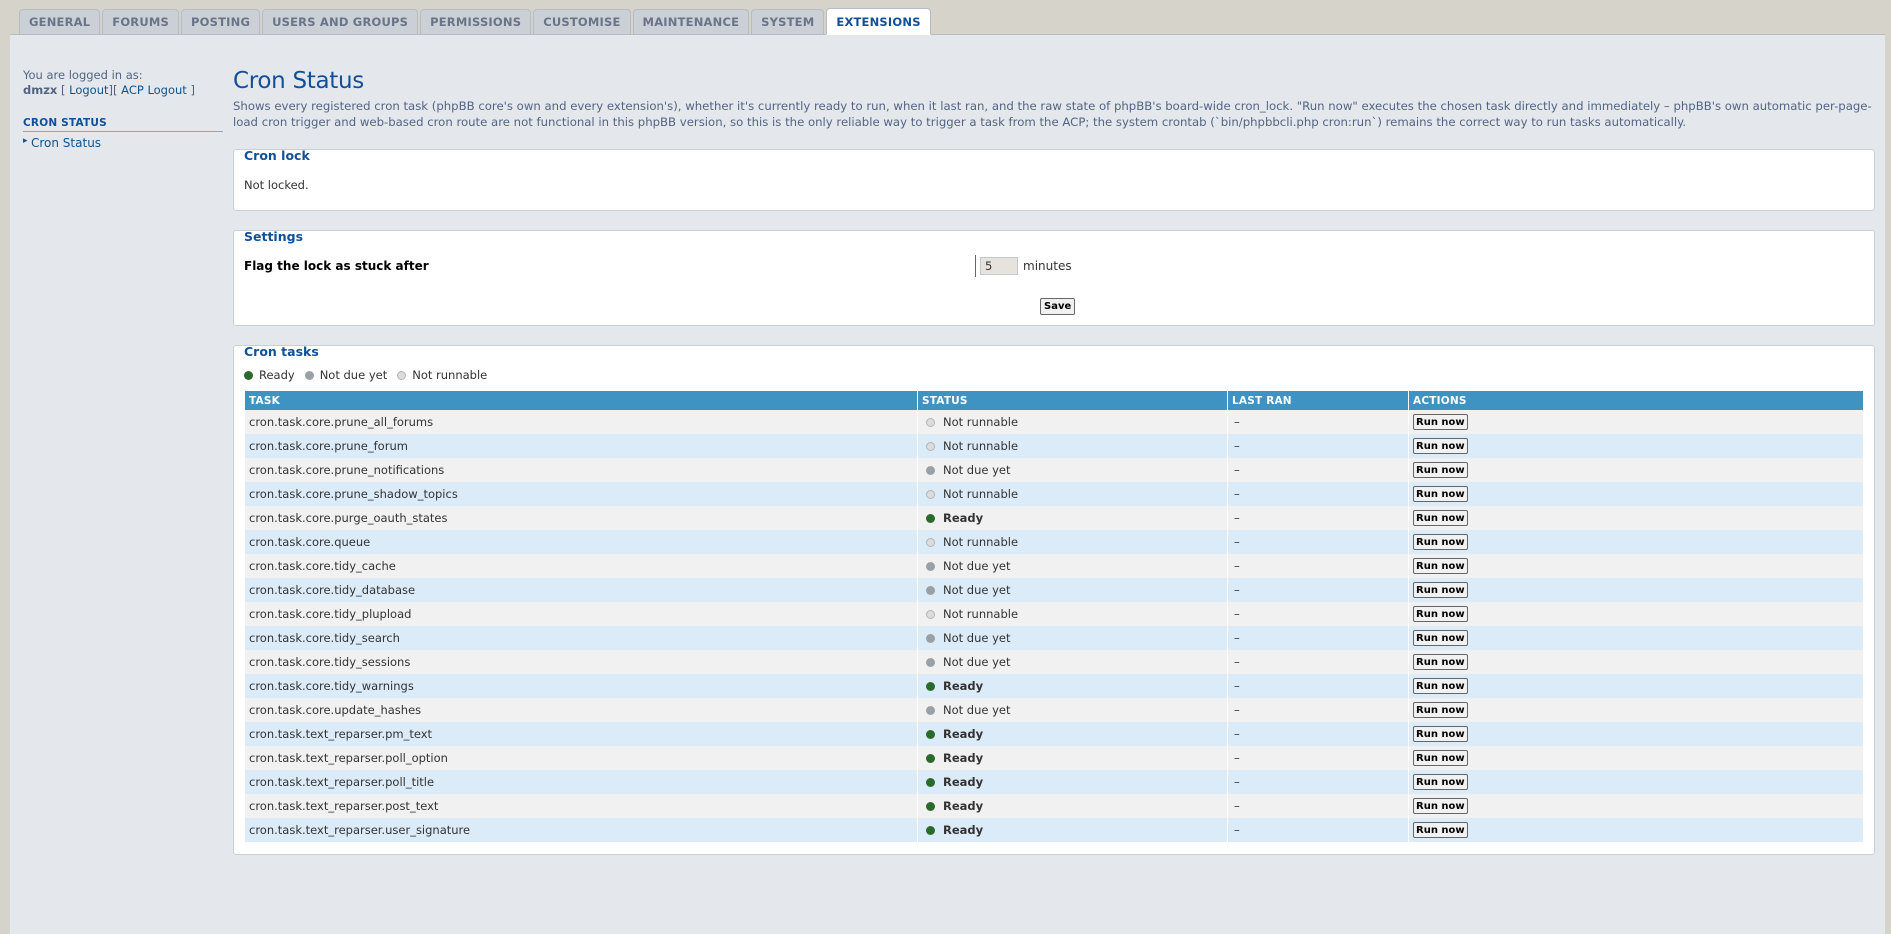  Describe the element at coordinates (221, 21) in the screenshot. I see `tab-posting: POSTING` at that location.